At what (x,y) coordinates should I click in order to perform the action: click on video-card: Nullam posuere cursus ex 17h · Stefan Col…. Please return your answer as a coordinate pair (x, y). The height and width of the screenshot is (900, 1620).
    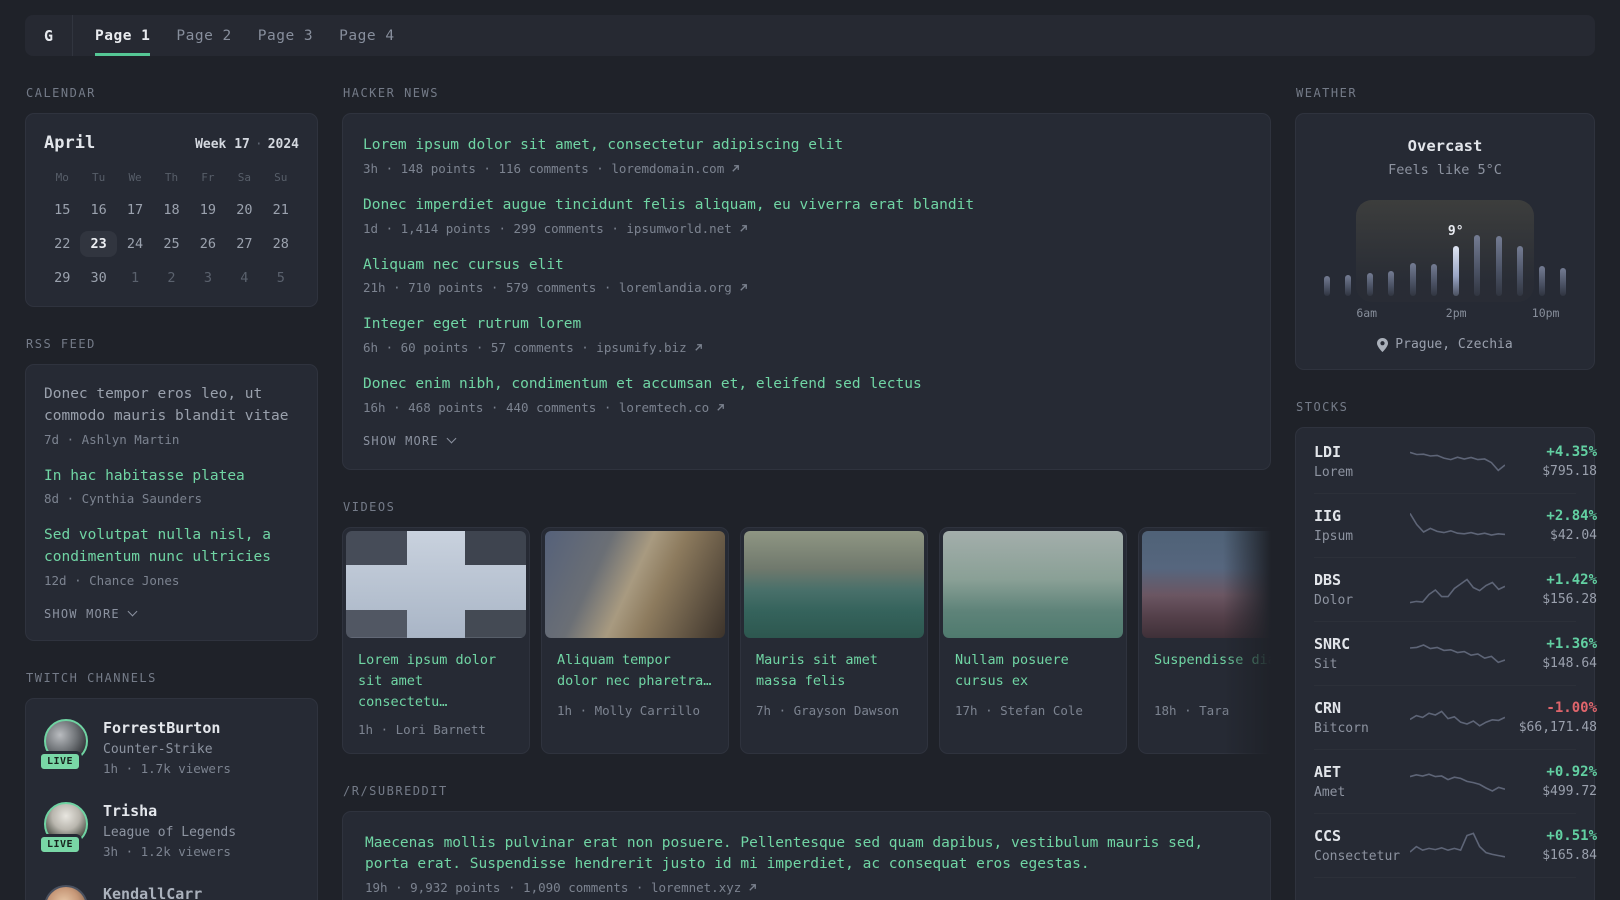
    Looking at the image, I should click on (1033, 640).